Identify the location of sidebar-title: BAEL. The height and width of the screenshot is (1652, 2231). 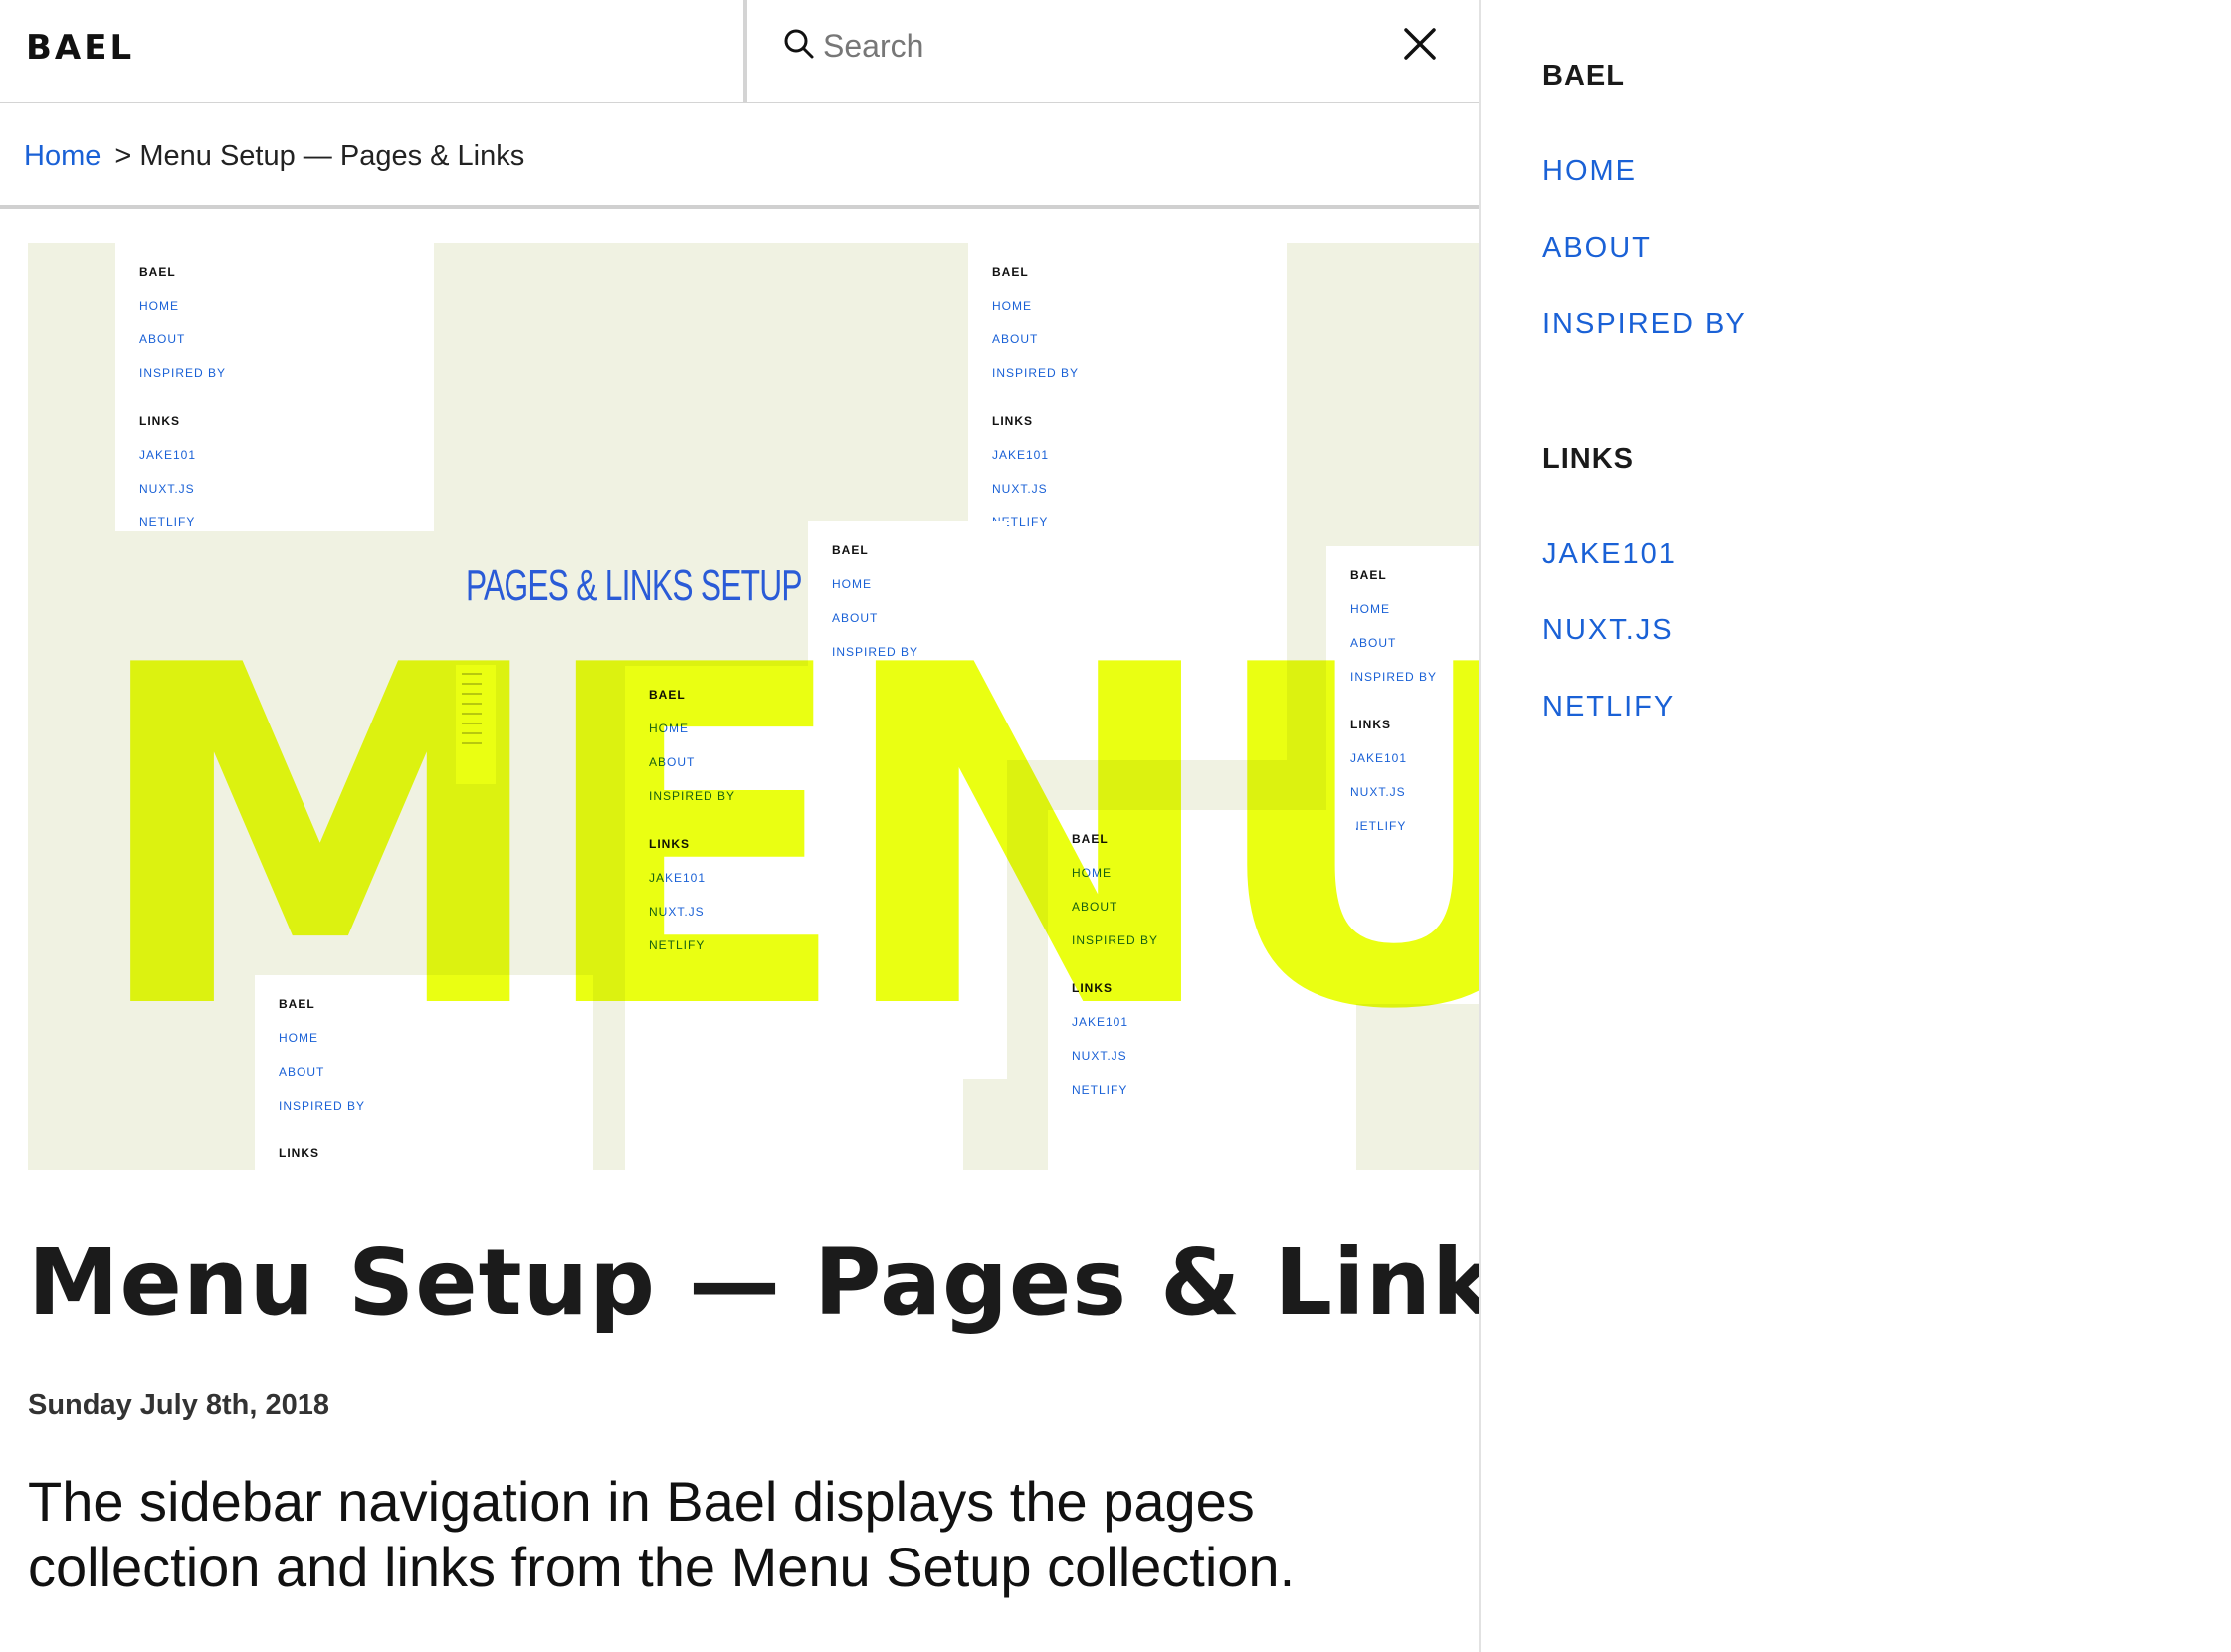
(1583, 76).